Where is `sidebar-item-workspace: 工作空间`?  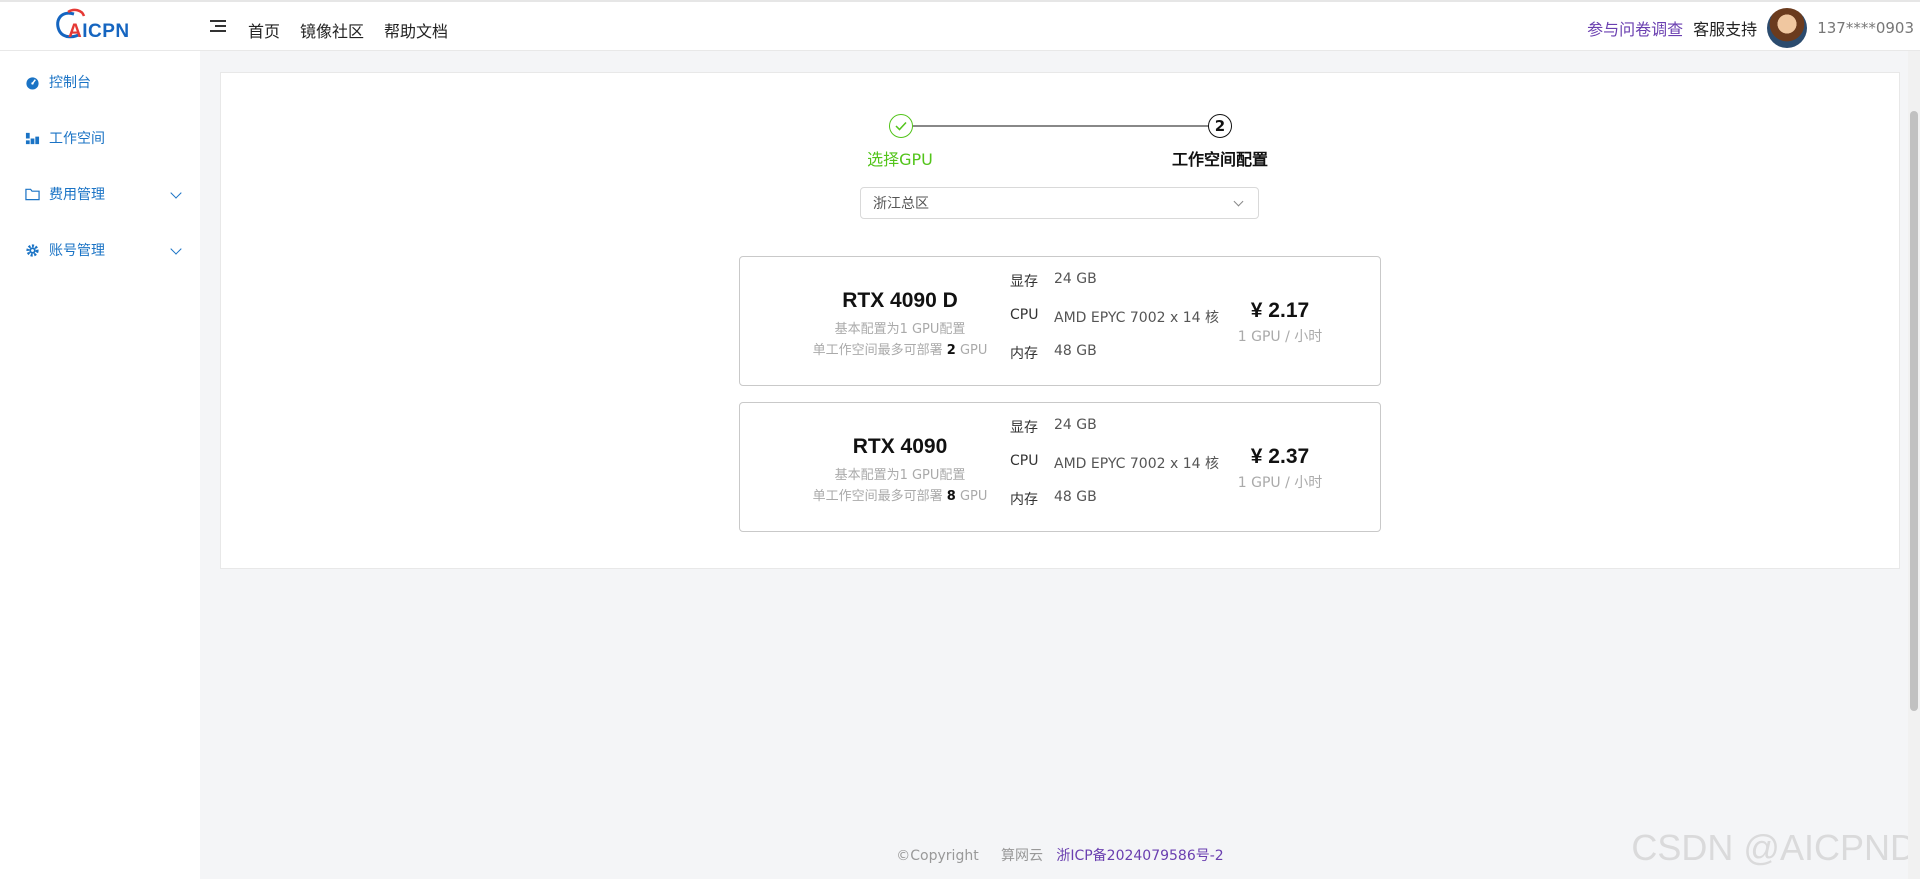
sidebar-item-workspace: 工作空间 is located at coordinates (104, 138).